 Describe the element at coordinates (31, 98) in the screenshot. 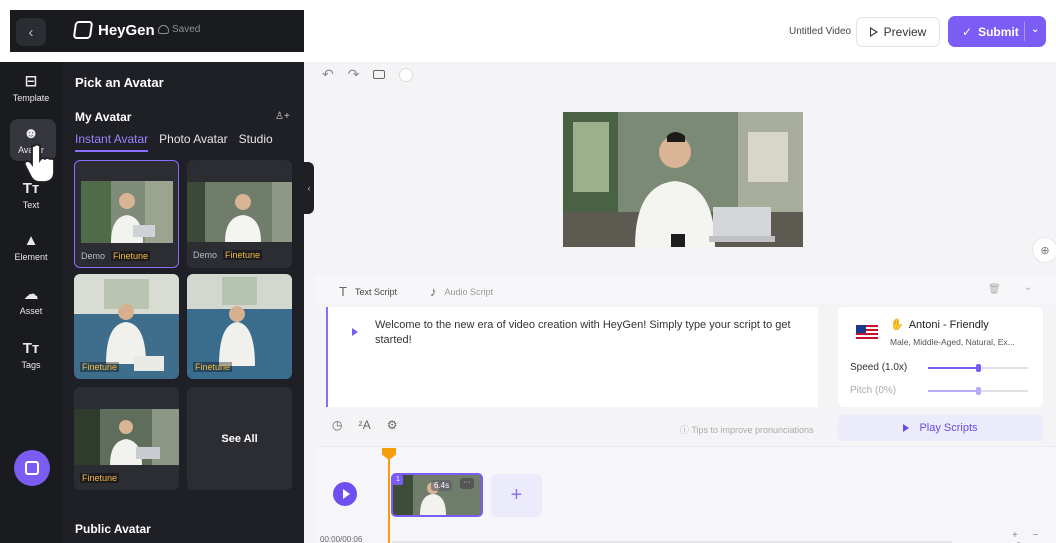

I see `nav-label-template: Template` at that location.